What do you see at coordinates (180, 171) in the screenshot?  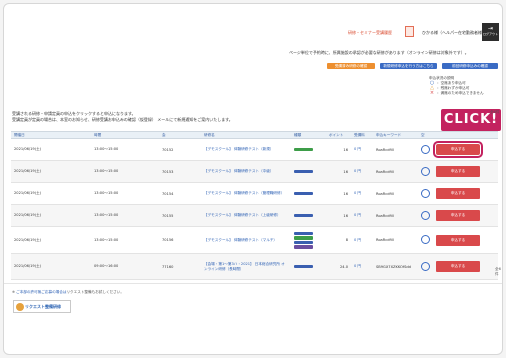 I see `cell-code: 70153` at bounding box center [180, 171].